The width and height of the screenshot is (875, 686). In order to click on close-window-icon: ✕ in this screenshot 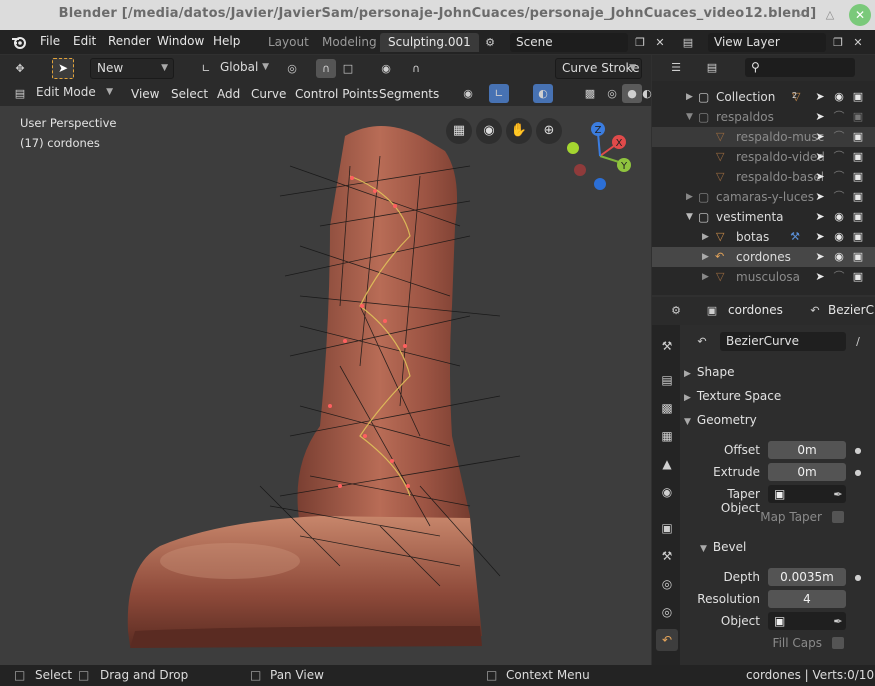, I will do `click(860, 15)`.